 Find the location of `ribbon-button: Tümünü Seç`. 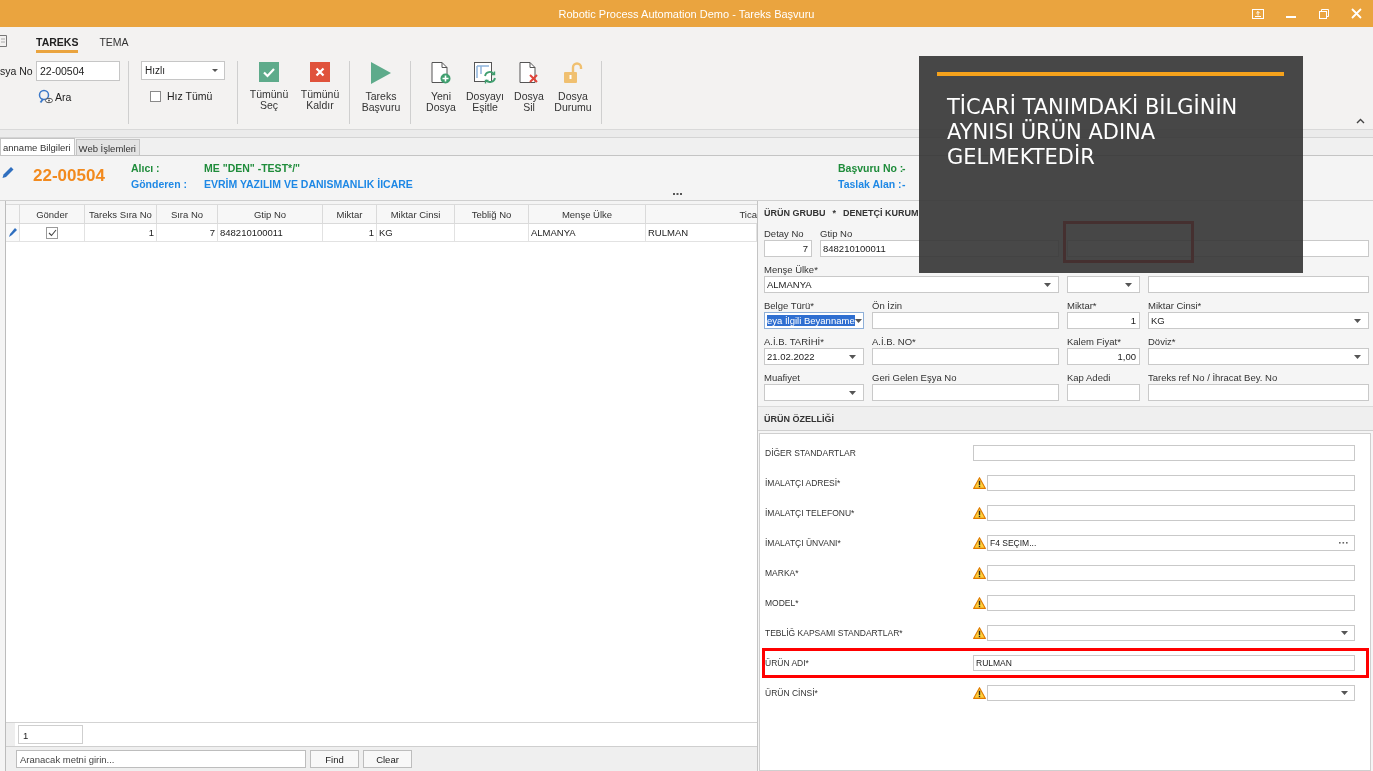

ribbon-button: Tümünü Seç is located at coordinates (269, 94).